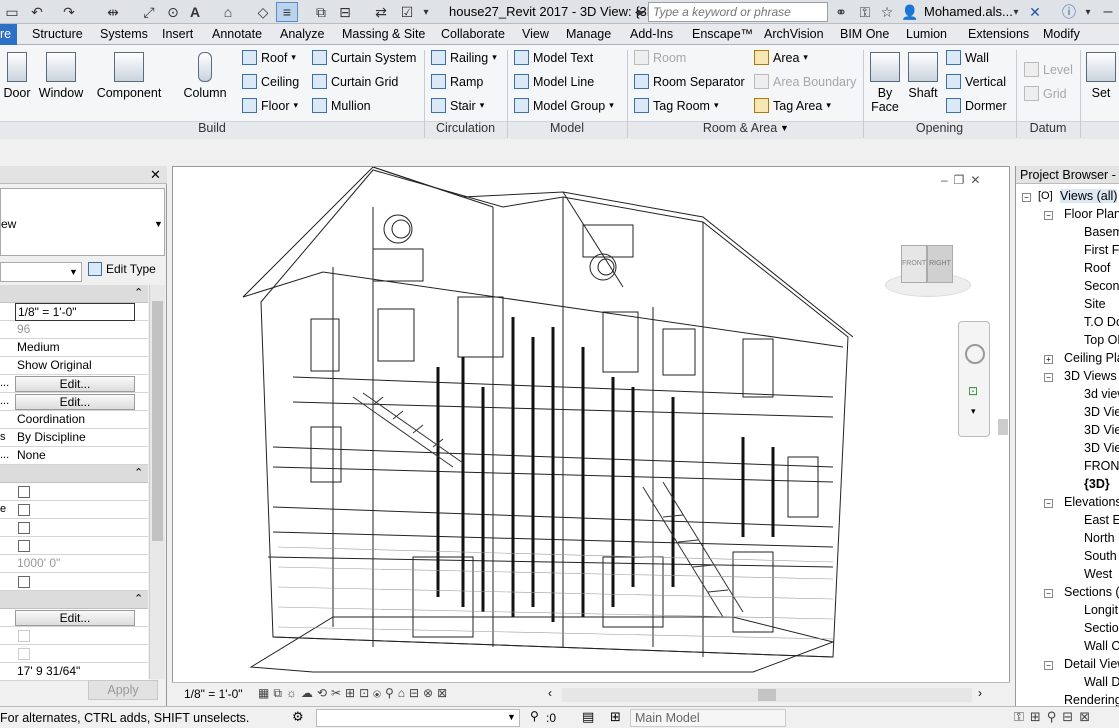 This screenshot has height=728, width=1119. Describe the element at coordinates (123, 690) in the screenshot. I see `apply-button: Apply` at that location.